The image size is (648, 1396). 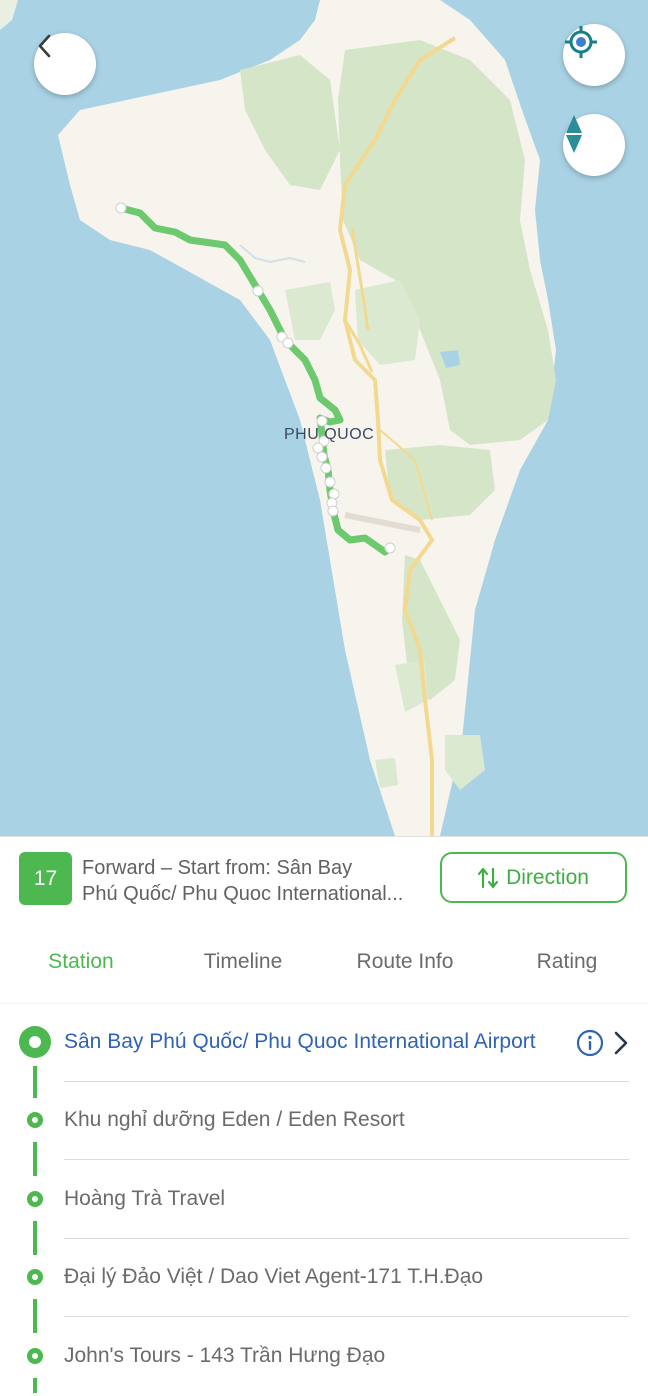 I want to click on direction-button: Direction, so click(x=533, y=877).